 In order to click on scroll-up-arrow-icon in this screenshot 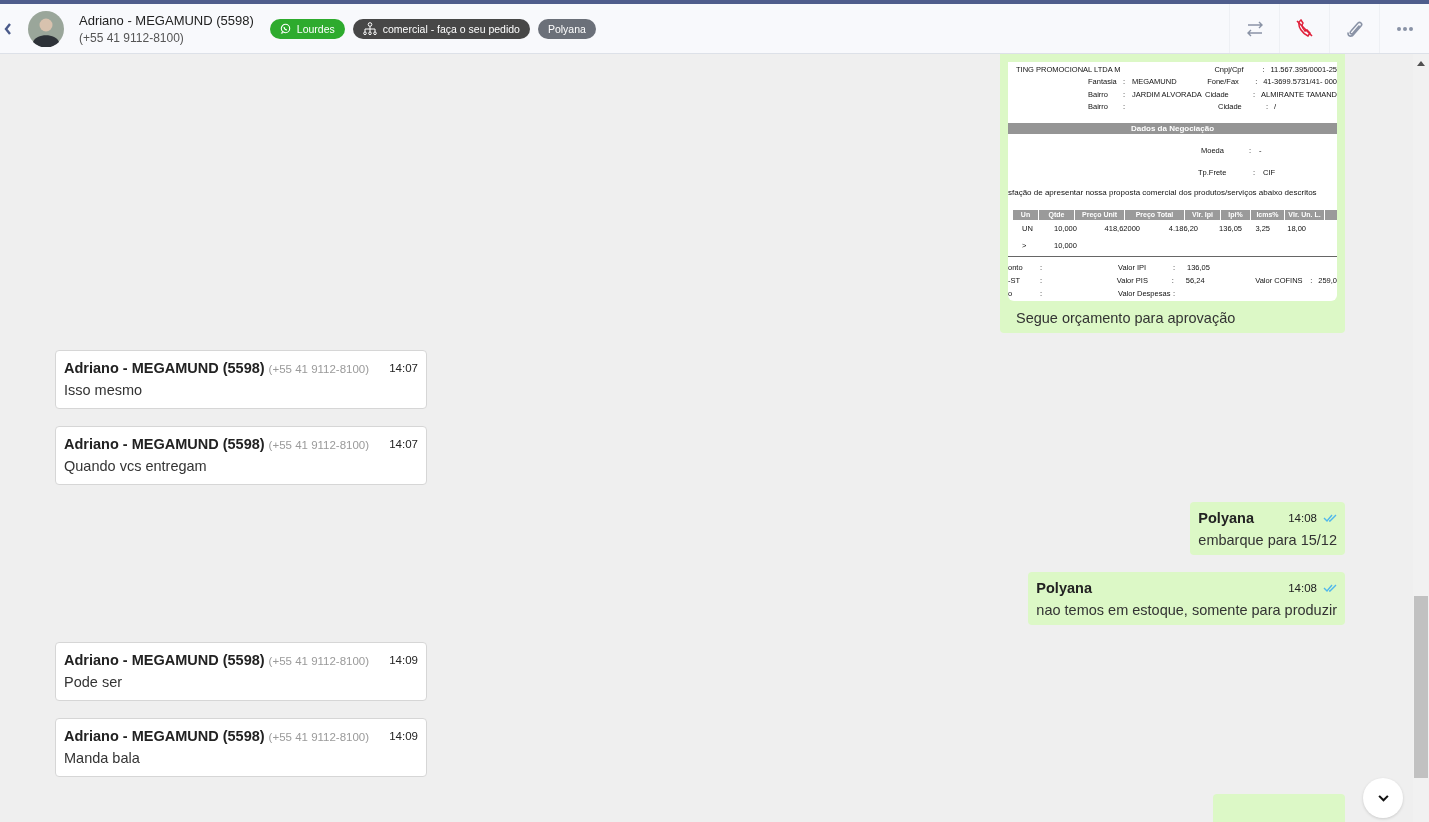, I will do `click(1421, 63)`.